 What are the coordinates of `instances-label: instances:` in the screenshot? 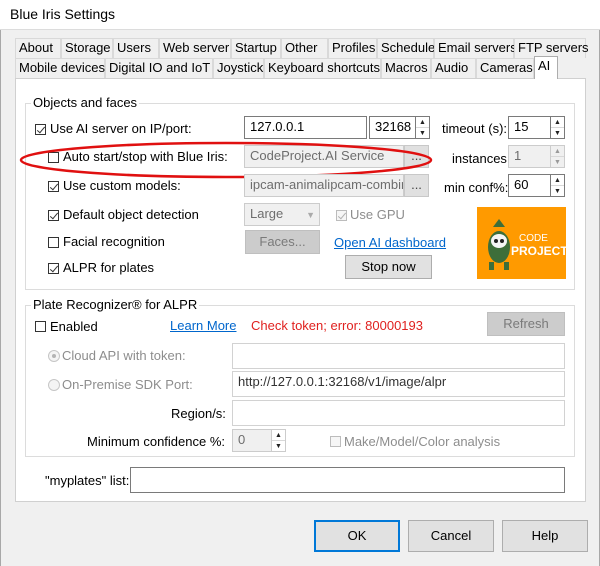 It's located at (481, 158).